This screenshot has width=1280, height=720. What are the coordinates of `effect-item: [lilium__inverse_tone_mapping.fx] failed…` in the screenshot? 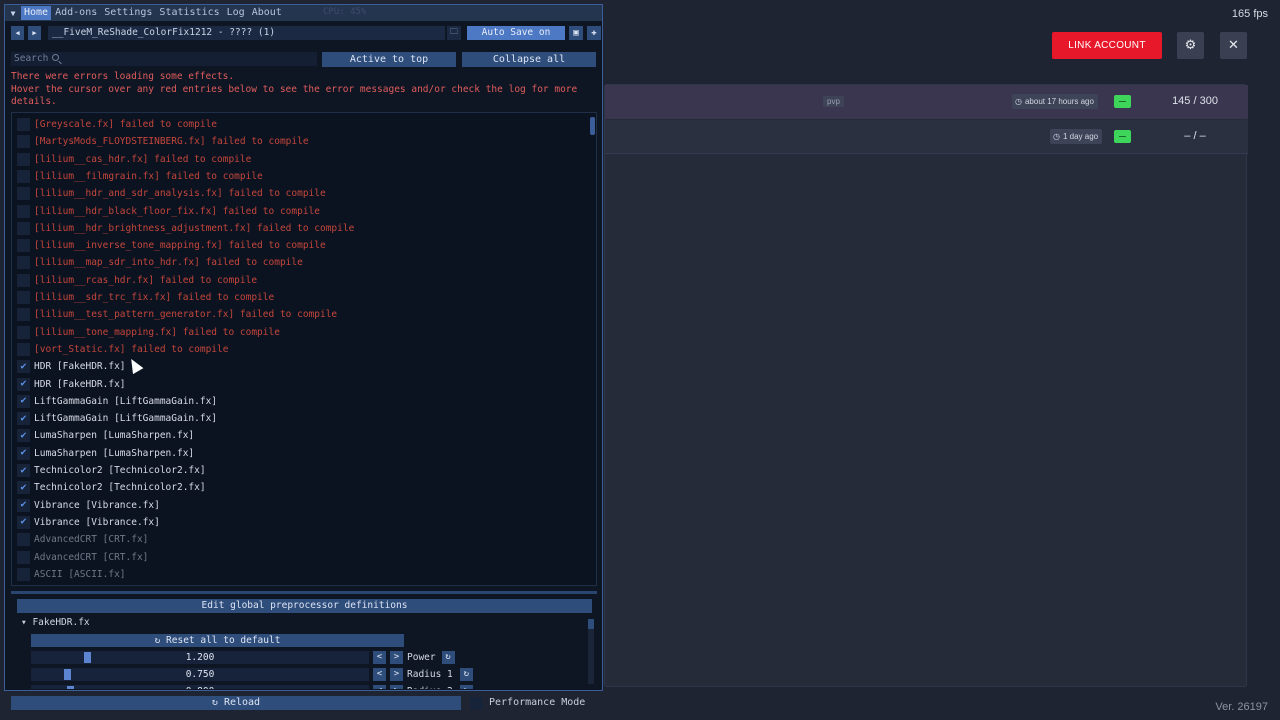 It's located at (297, 245).